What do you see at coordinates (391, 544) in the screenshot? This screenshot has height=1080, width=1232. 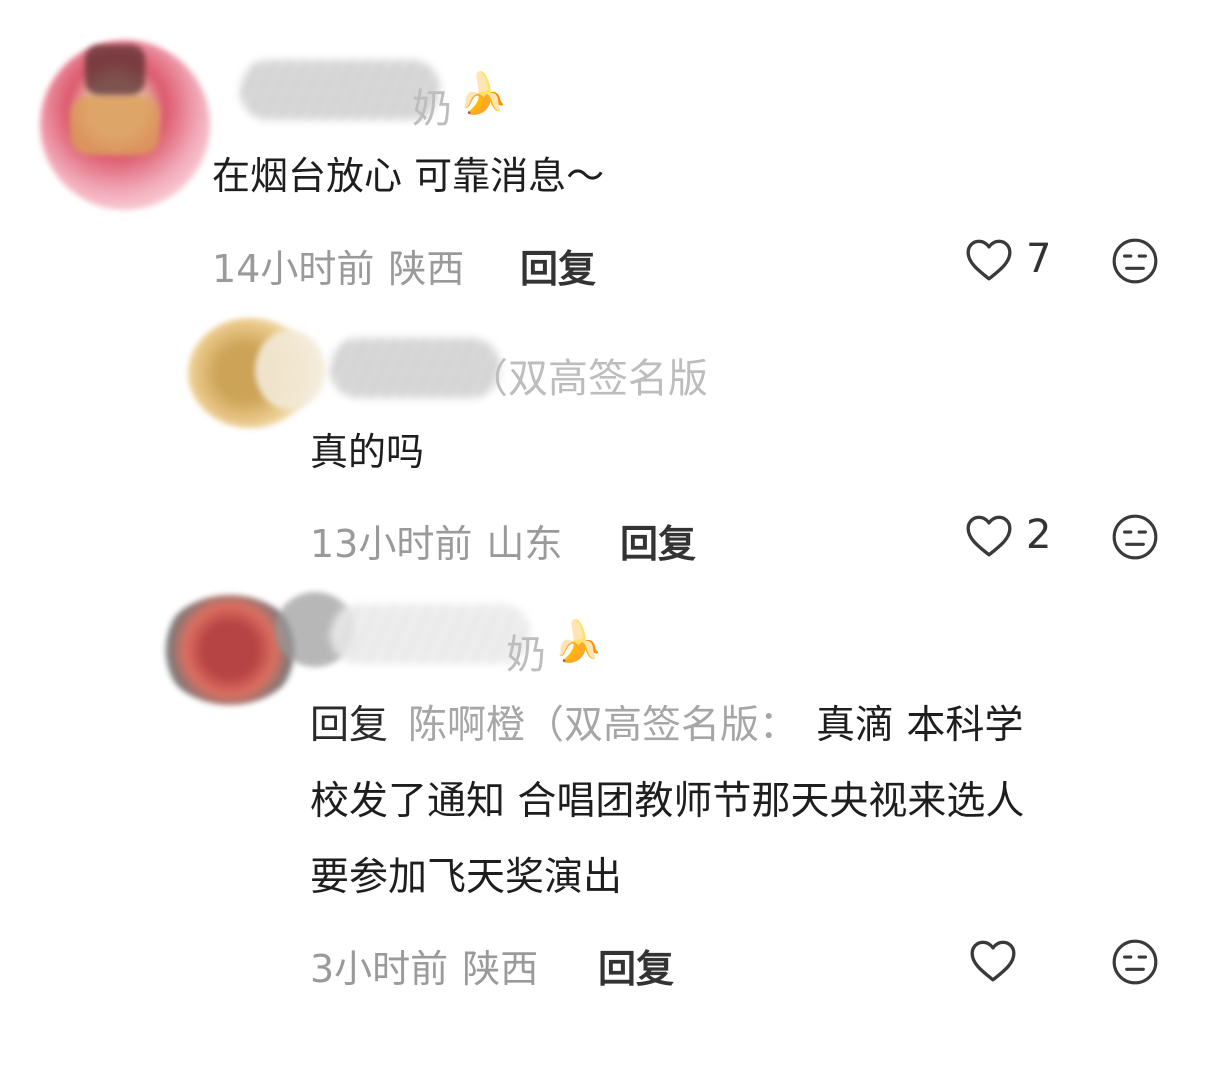 I see `comment-time: 13小时前` at bounding box center [391, 544].